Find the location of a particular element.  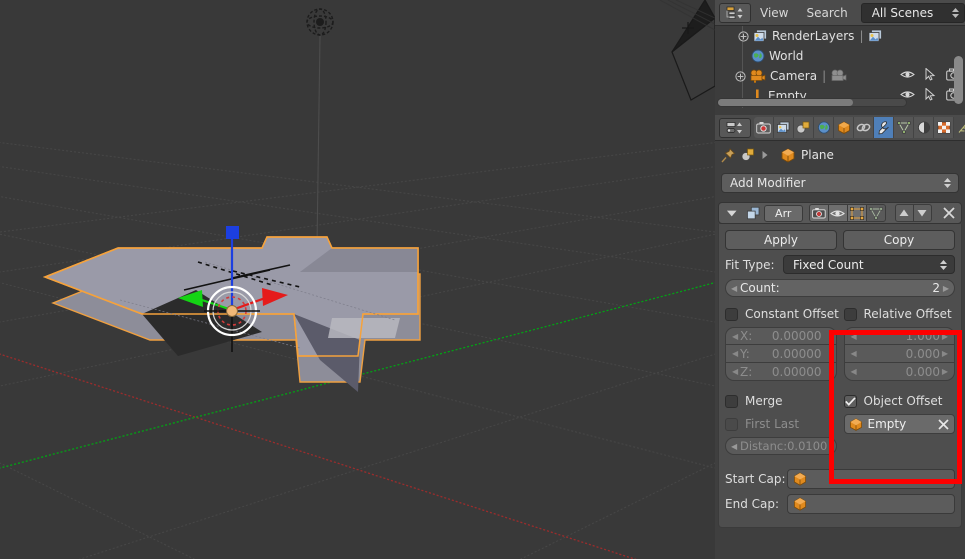

apply-button: Apply is located at coordinates (781, 240).